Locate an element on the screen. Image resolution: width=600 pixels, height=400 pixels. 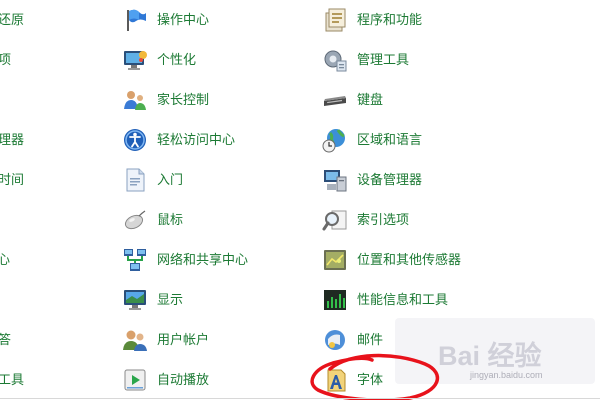
accessibility-icon is located at coordinates (135, 140).